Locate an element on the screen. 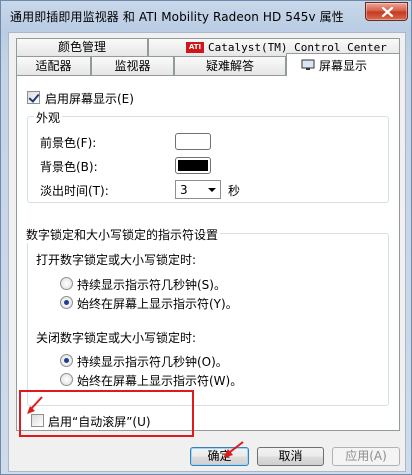 The width and height of the screenshot is (412, 475). background-color-picker is located at coordinates (193, 165).